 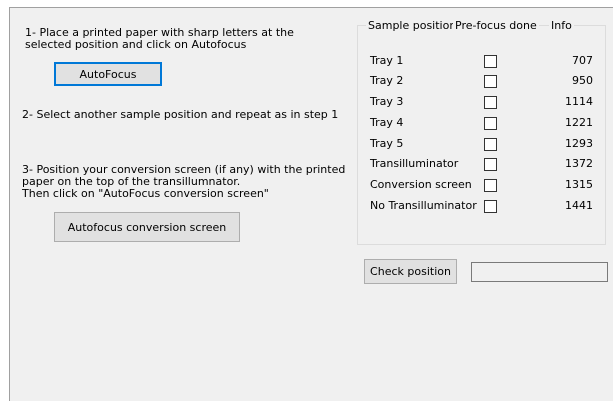 What do you see at coordinates (579, 122) in the screenshot?
I see `info-value: 1221` at bounding box center [579, 122].